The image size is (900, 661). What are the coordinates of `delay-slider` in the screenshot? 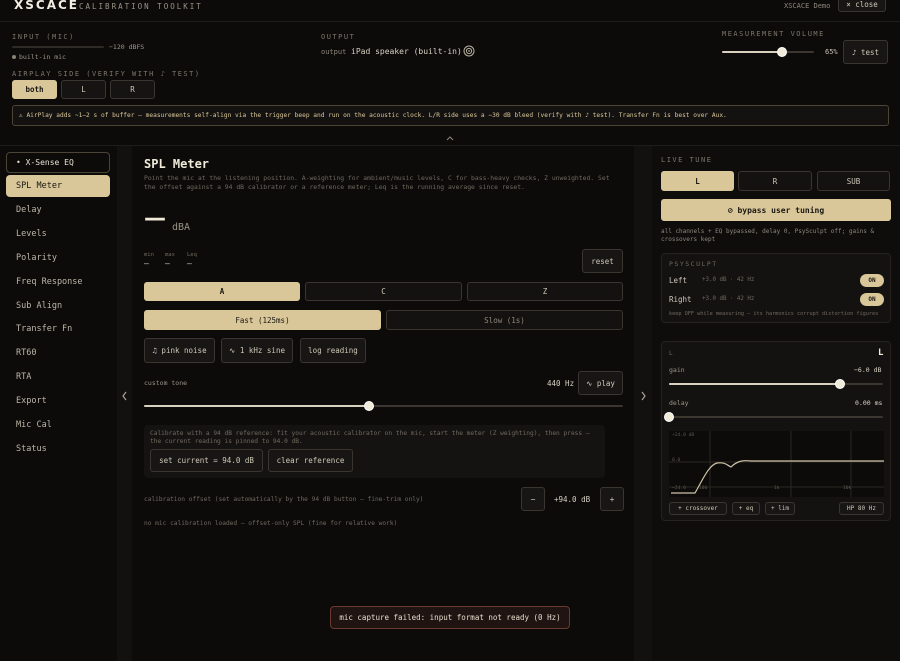 It's located at (773, 417).